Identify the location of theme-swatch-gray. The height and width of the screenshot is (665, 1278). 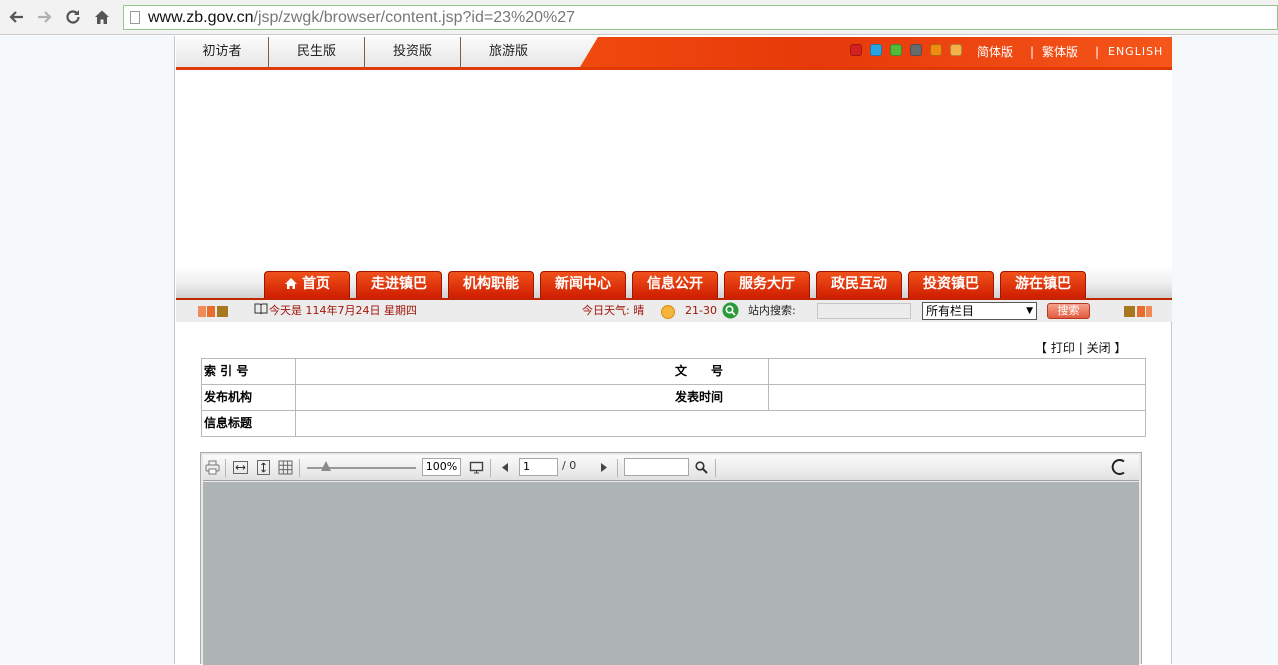
(916, 50).